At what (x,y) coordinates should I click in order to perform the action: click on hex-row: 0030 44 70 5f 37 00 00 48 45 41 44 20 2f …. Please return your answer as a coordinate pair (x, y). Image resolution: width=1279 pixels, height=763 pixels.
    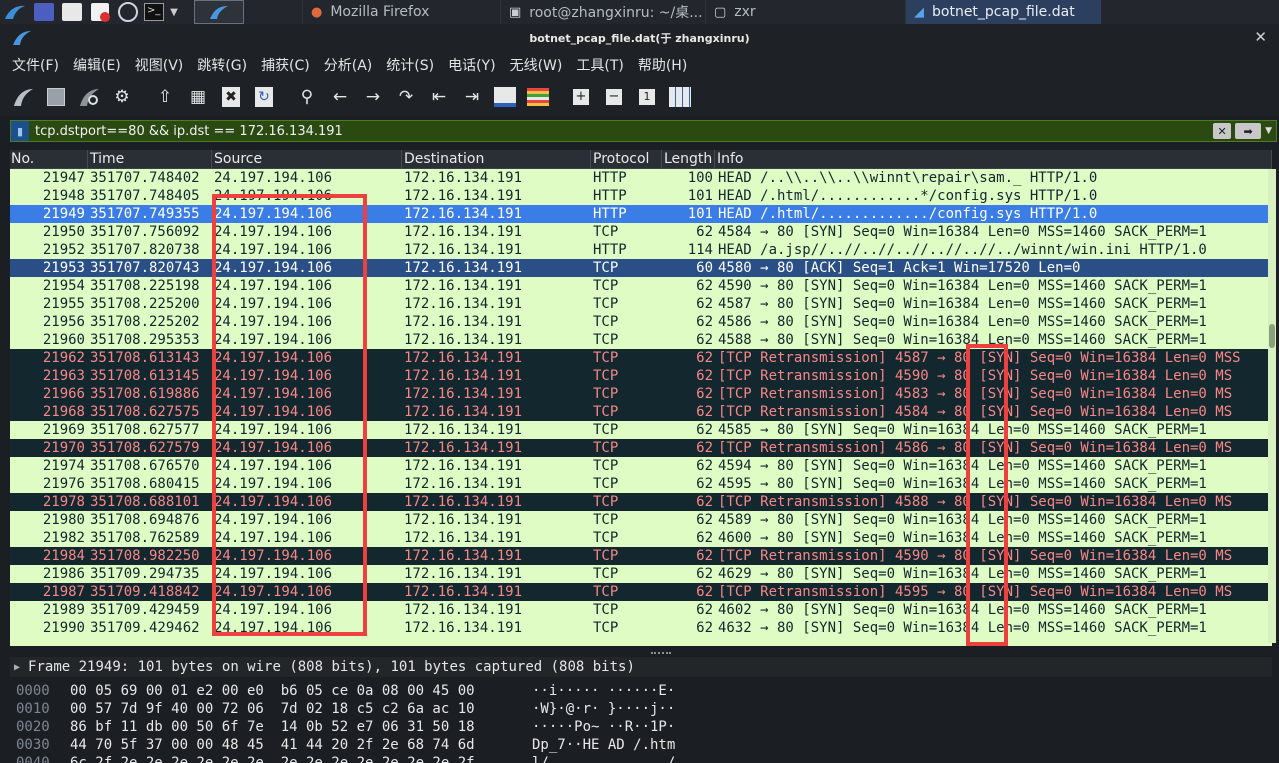
    Looking at the image, I should click on (641, 745).